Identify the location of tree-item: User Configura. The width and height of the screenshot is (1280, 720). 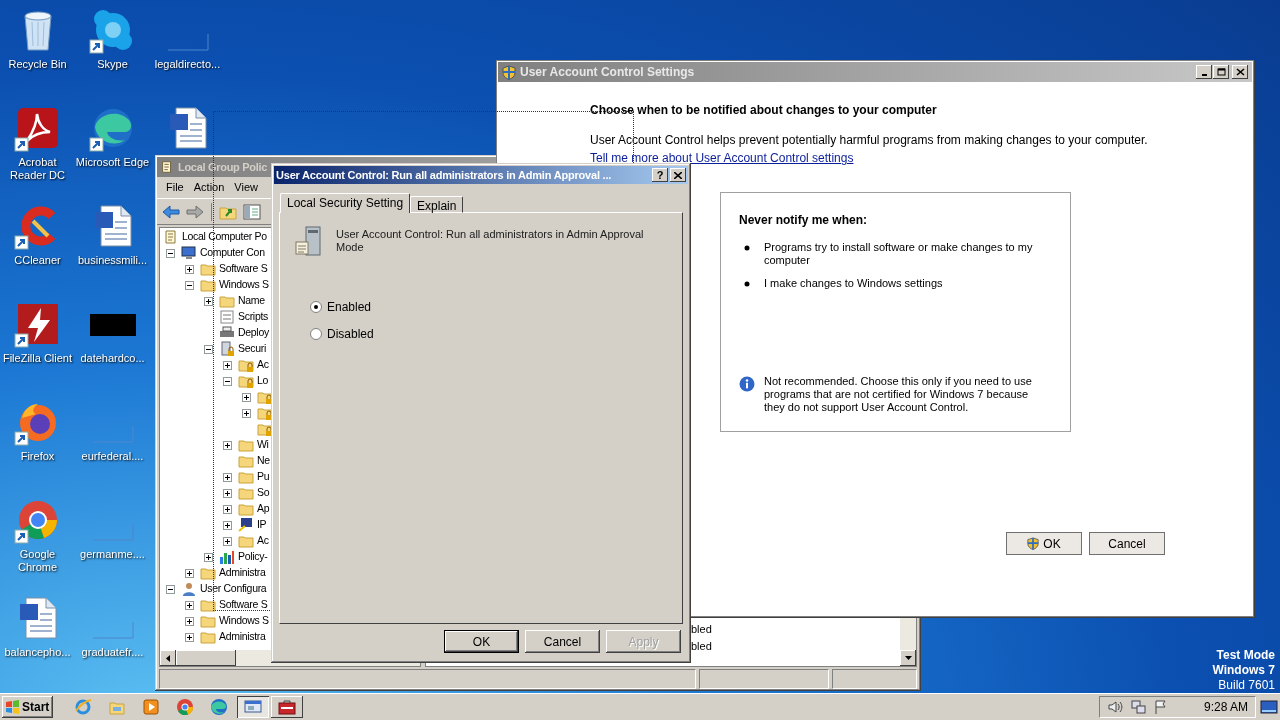
(233, 589).